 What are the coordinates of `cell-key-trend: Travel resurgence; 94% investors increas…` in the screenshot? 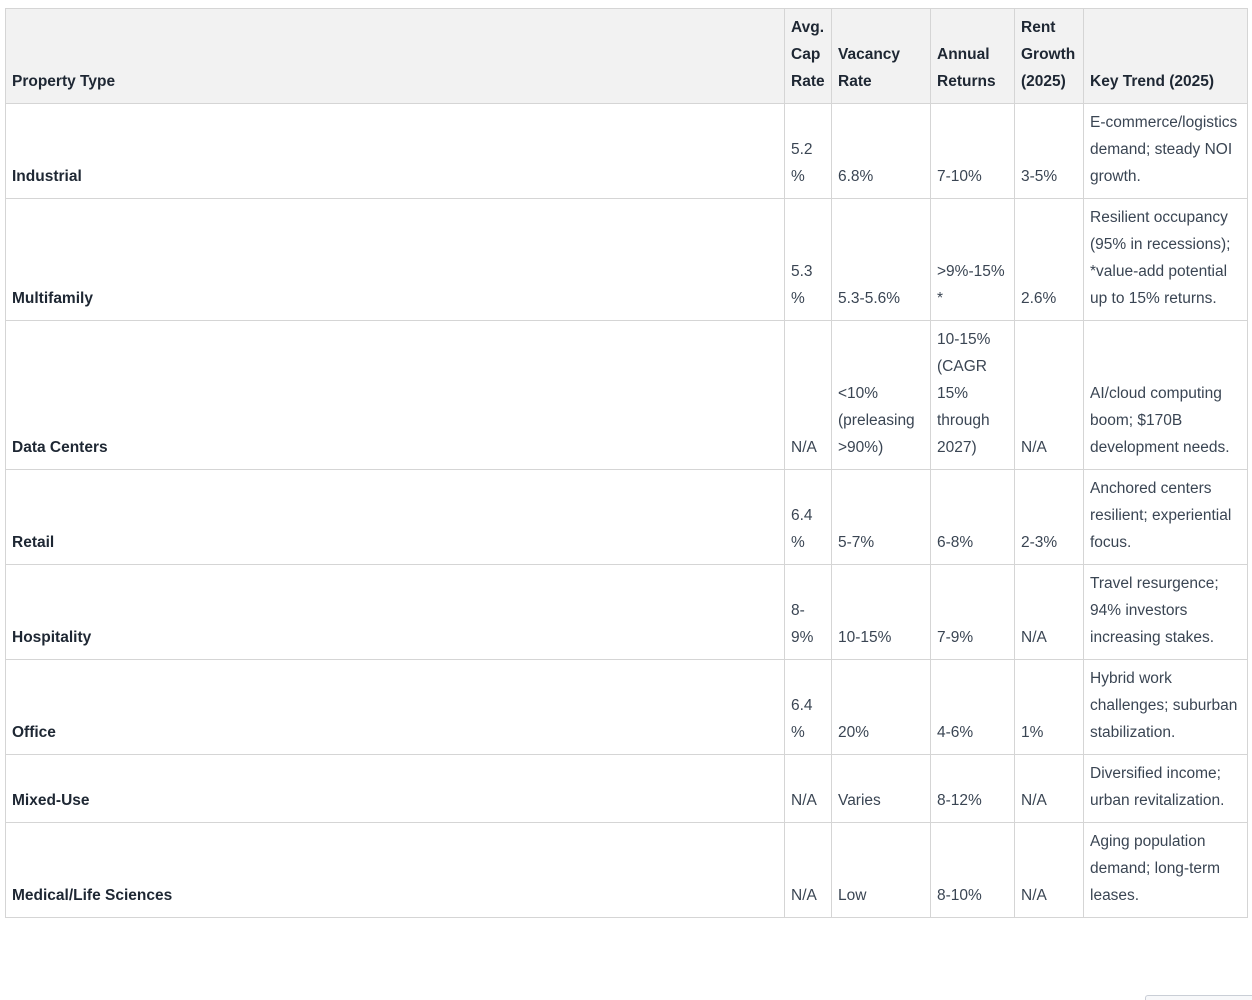 It's located at (1165, 612).